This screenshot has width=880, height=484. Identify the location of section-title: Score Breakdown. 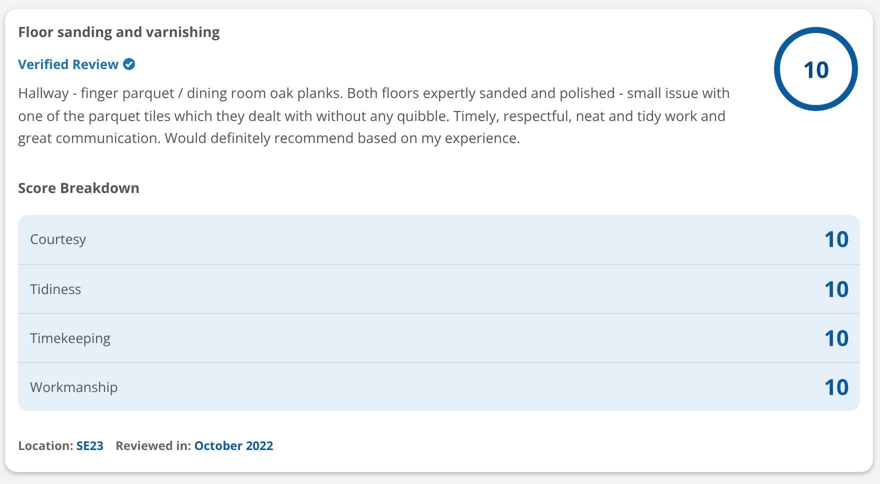
(79, 188).